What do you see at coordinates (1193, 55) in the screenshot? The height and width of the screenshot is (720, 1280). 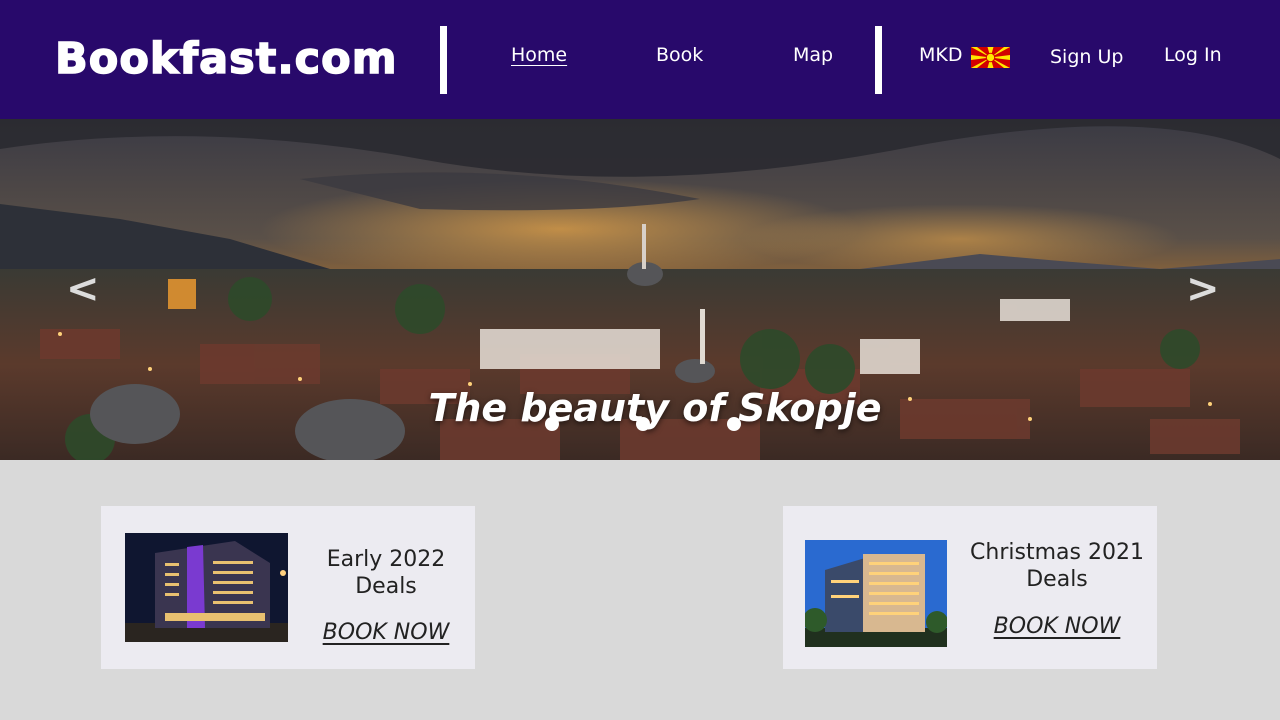 I see `login-link: Log In` at bounding box center [1193, 55].